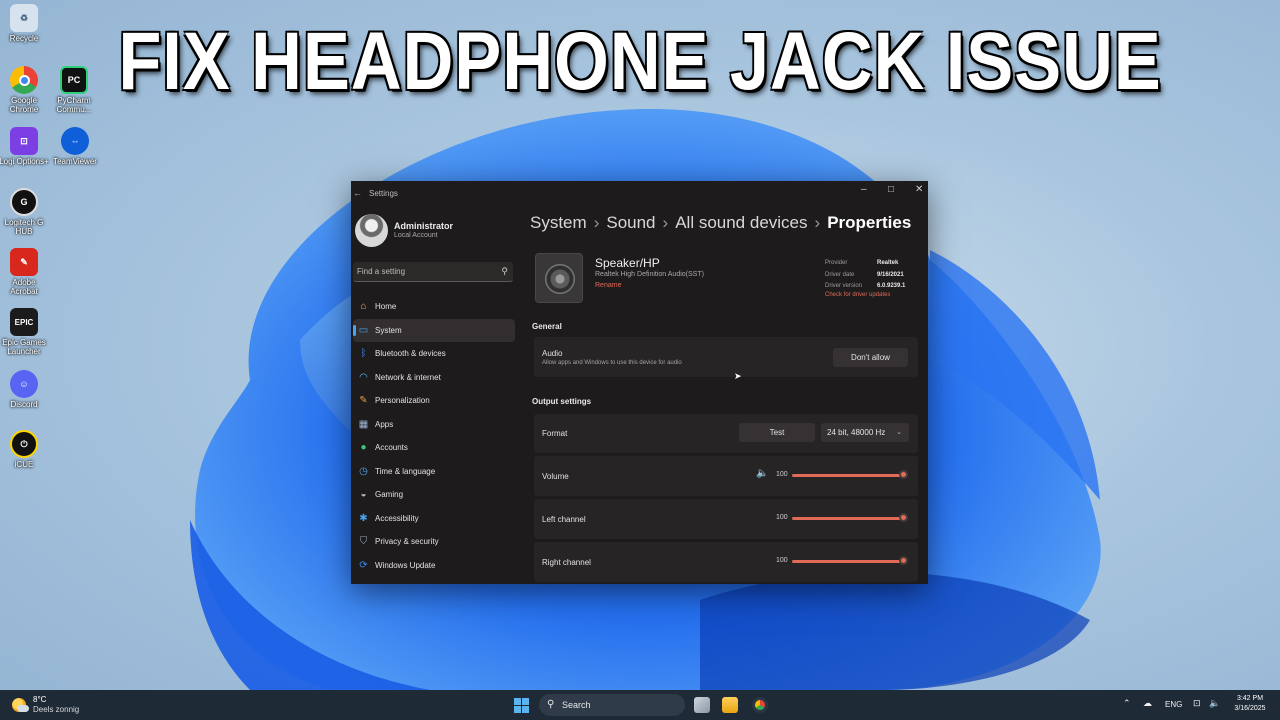 The image size is (1280, 720). What do you see at coordinates (386, 307) in the screenshot?
I see `nav-item-label: Home` at bounding box center [386, 307].